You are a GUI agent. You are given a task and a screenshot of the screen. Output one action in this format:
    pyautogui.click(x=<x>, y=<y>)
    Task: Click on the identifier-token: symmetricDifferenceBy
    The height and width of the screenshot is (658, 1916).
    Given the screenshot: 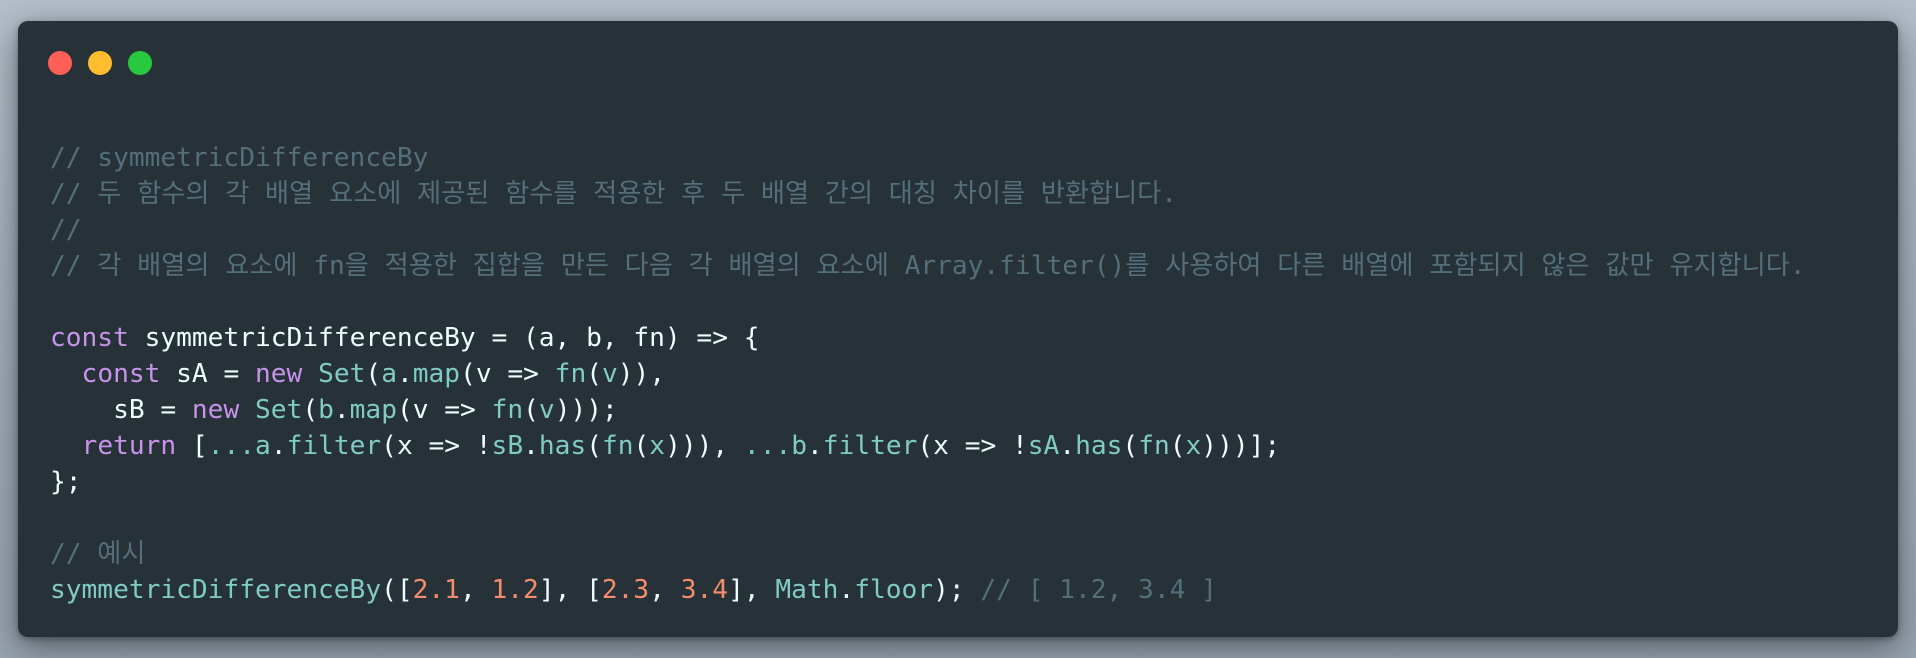 What is the action you would take?
    pyautogui.click(x=216, y=590)
    